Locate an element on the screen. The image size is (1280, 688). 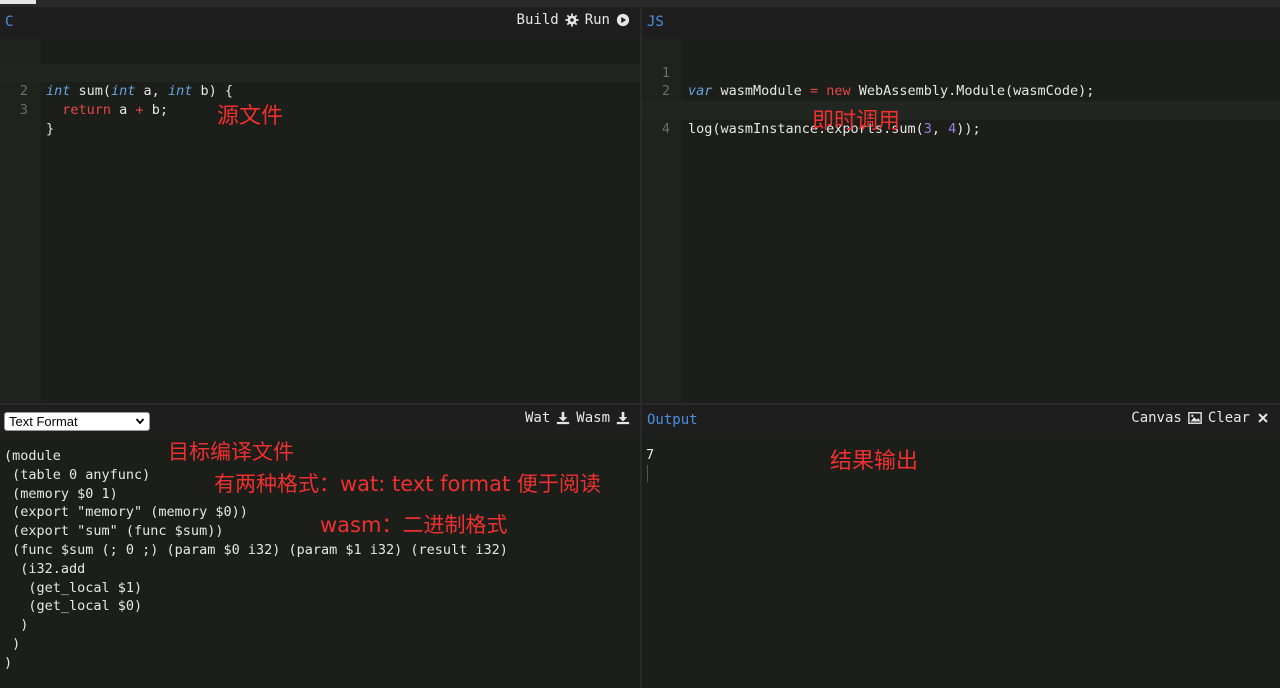
wat-download-button: Wat is located at coordinates (547, 418).